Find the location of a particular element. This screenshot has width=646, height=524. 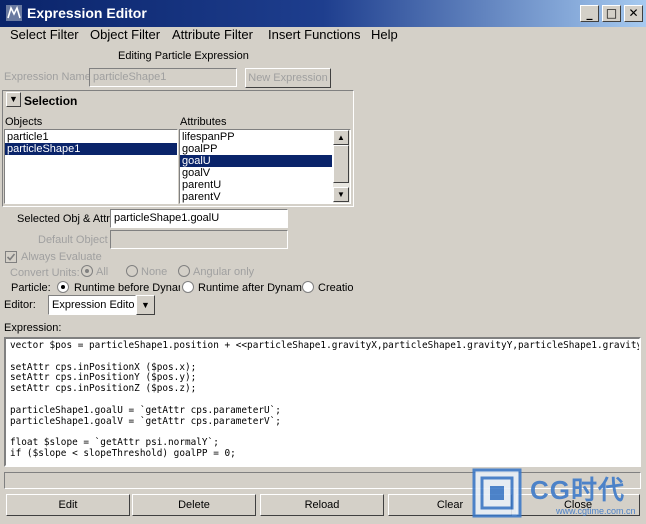

creation-label: Creation is located at coordinates (336, 288).